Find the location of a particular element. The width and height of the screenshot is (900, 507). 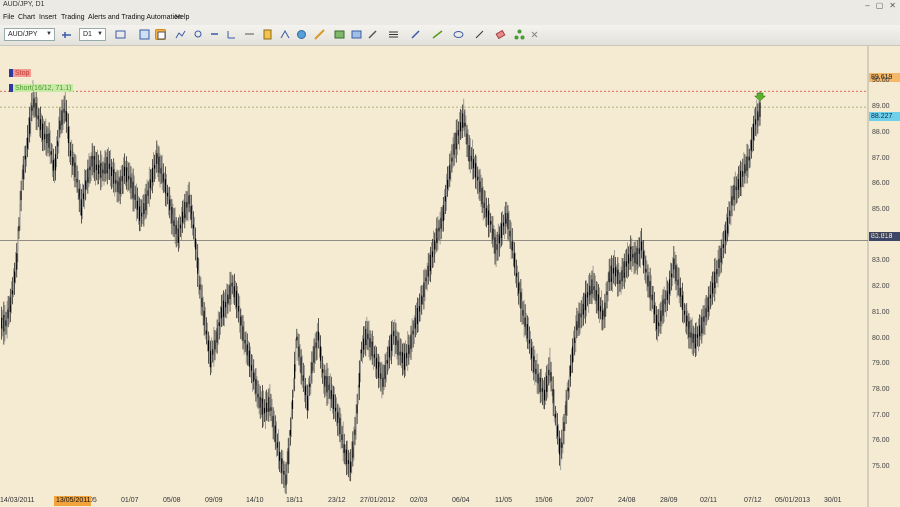

globe-icon is located at coordinates (301, 34).